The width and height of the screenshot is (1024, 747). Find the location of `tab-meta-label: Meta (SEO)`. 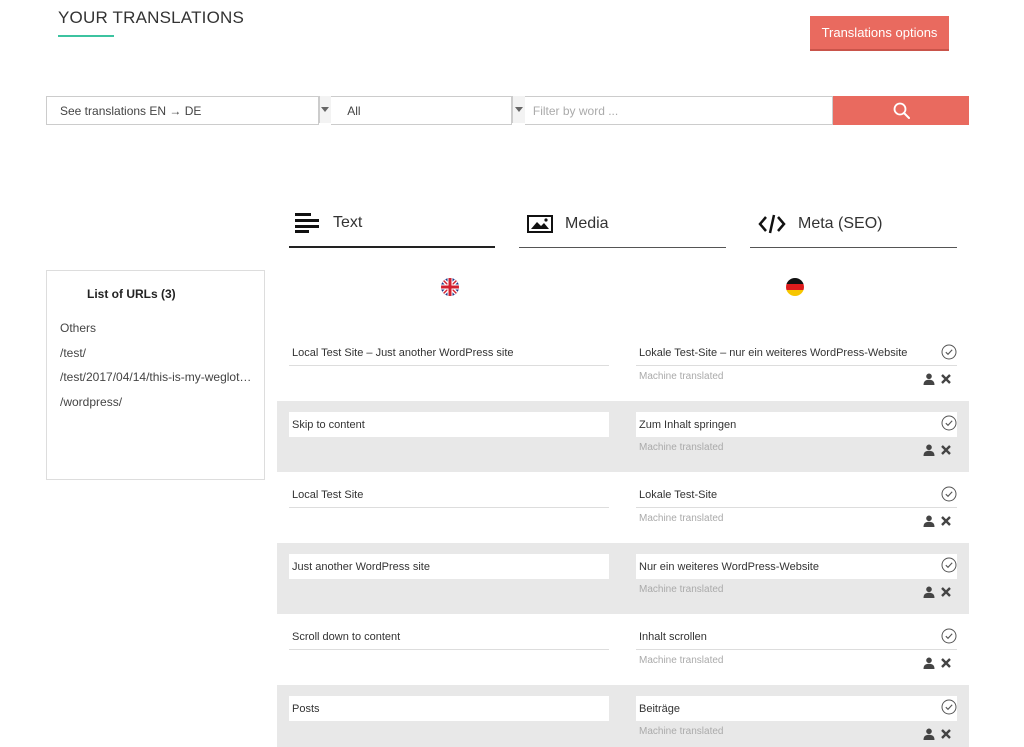

tab-meta-label: Meta (SEO) is located at coordinates (840, 223).